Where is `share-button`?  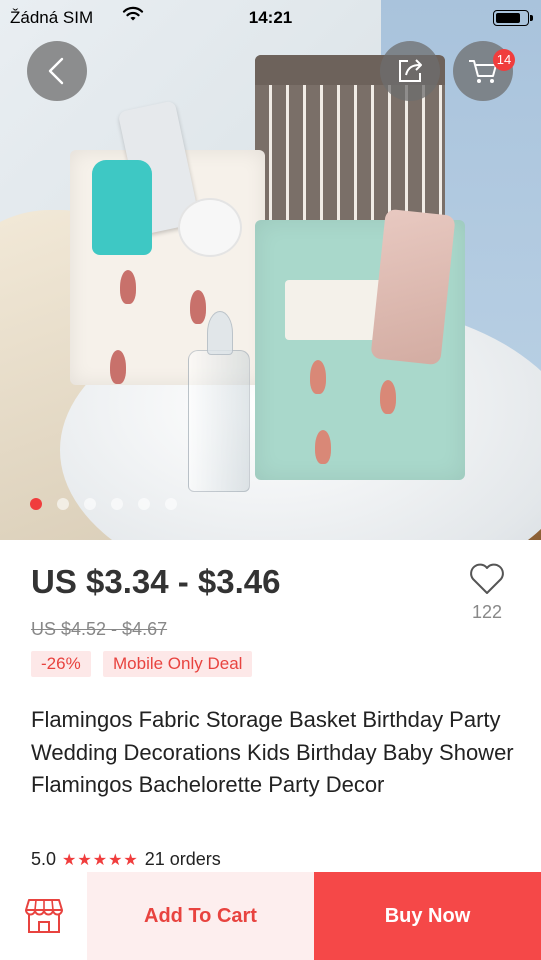 share-button is located at coordinates (410, 71).